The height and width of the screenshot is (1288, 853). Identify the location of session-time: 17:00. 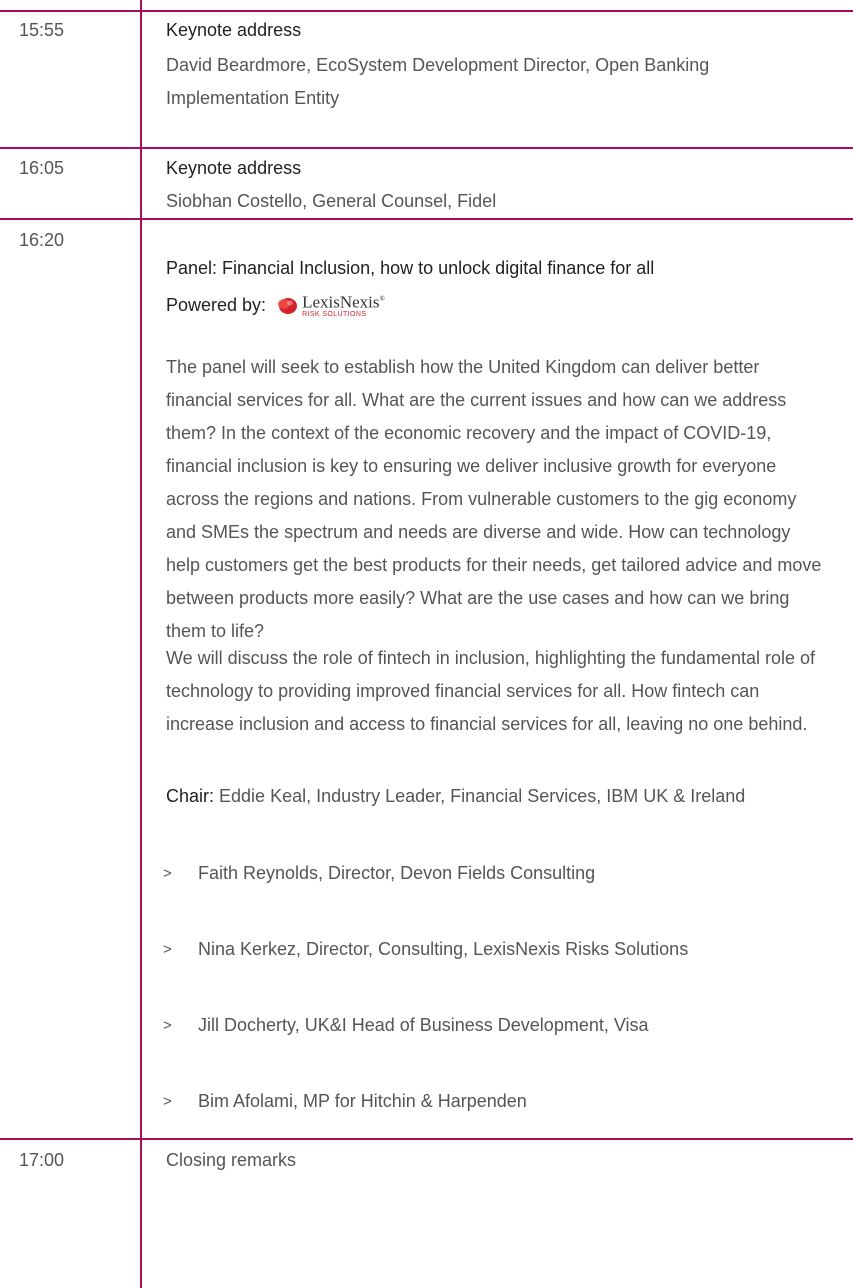
(42, 1160).